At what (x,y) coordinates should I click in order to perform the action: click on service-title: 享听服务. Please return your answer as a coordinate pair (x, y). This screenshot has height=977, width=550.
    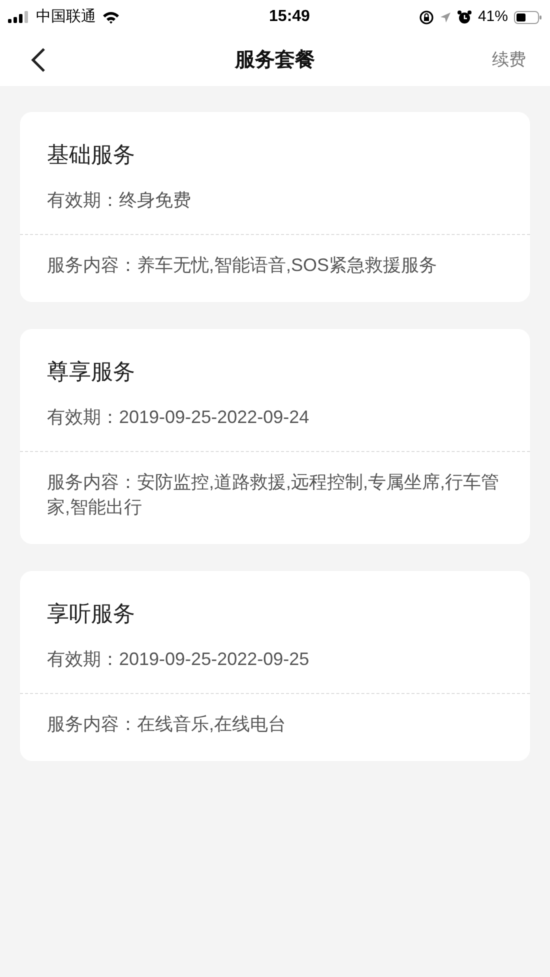
    Looking at the image, I should click on (91, 614).